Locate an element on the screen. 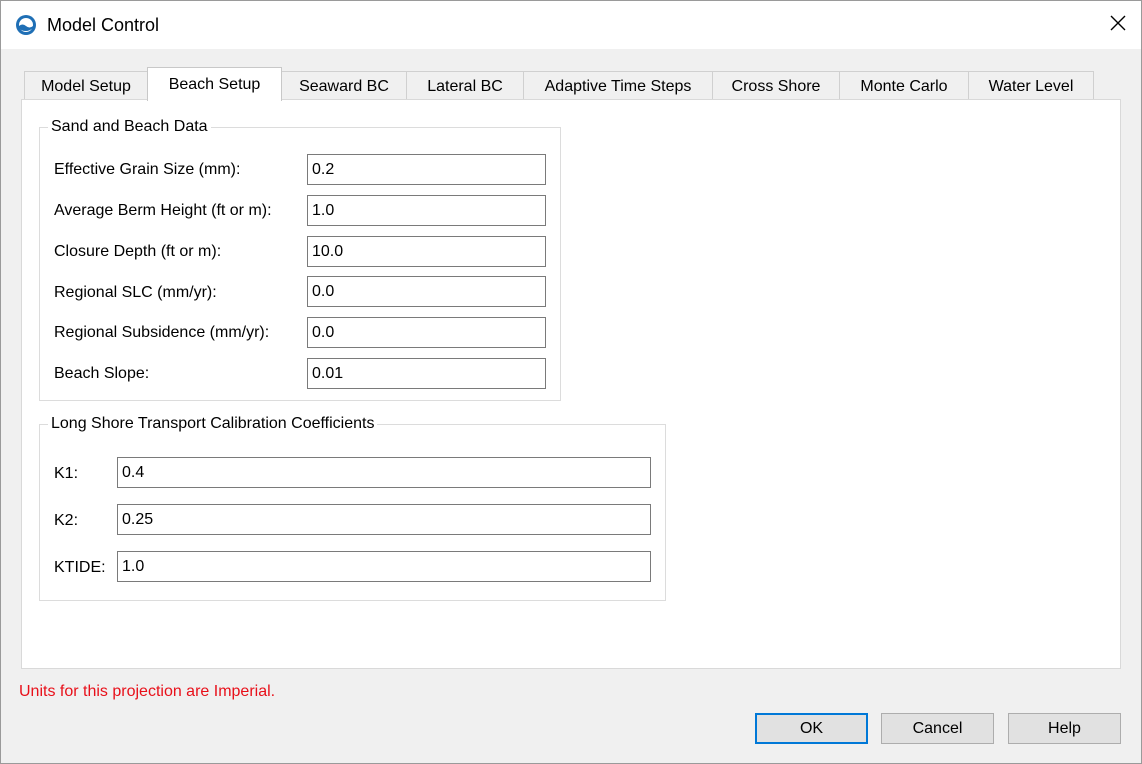  units-status-text: Units for this projection are Imperial. is located at coordinates (147, 691).